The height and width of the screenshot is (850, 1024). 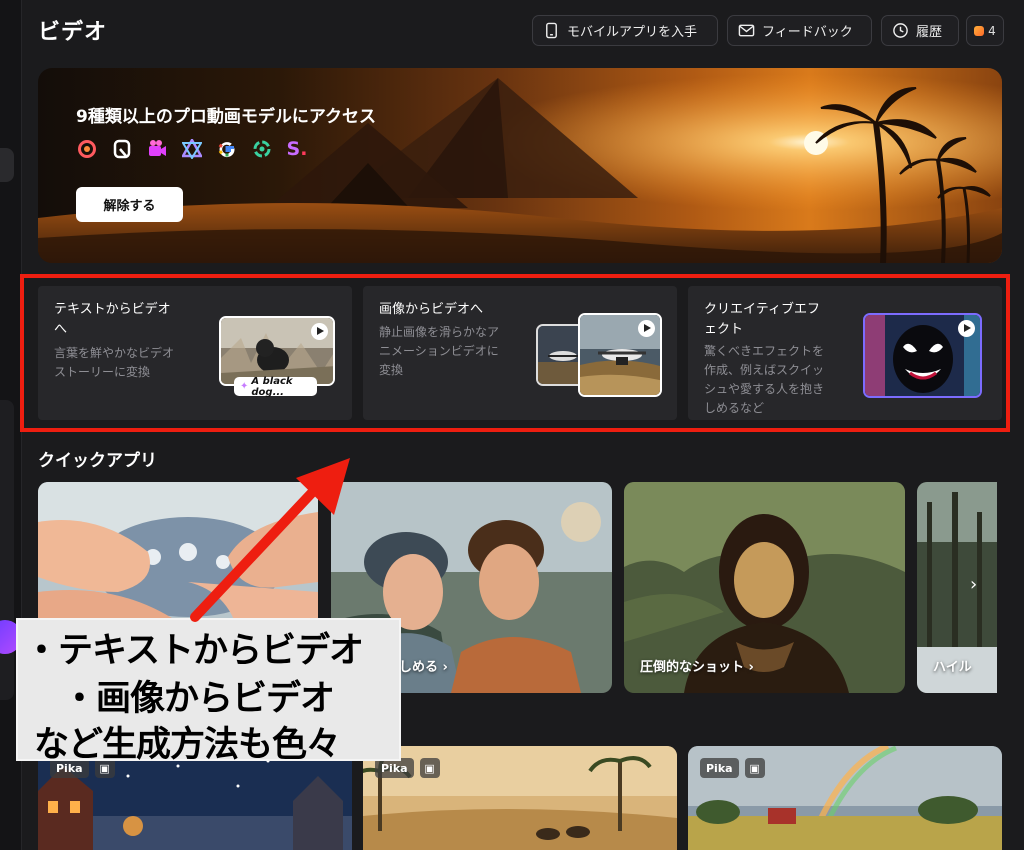 I want to click on banner-title: 9種類以上のプロ動画モデルにアクセス, so click(x=226, y=117).